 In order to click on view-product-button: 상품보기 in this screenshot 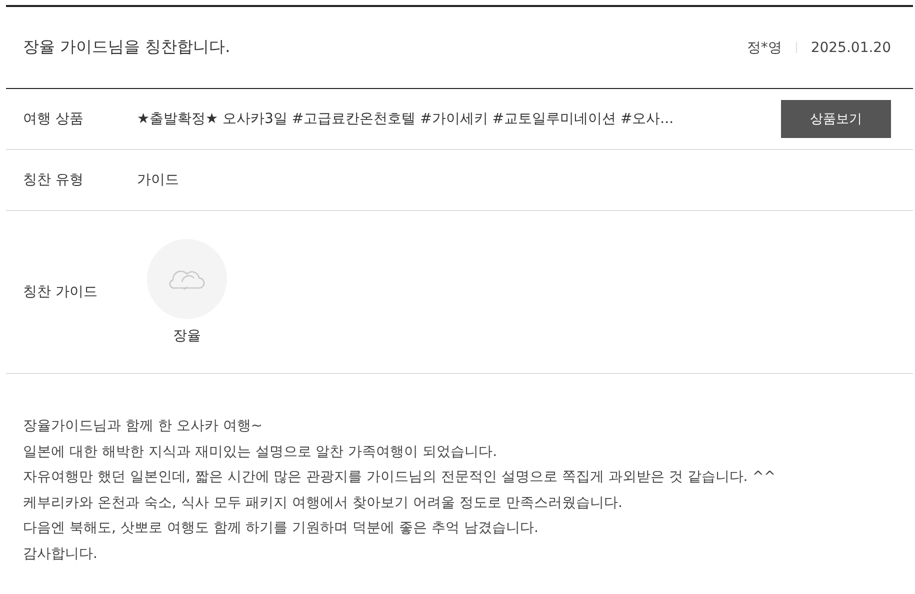, I will do `click(836, 119)`.